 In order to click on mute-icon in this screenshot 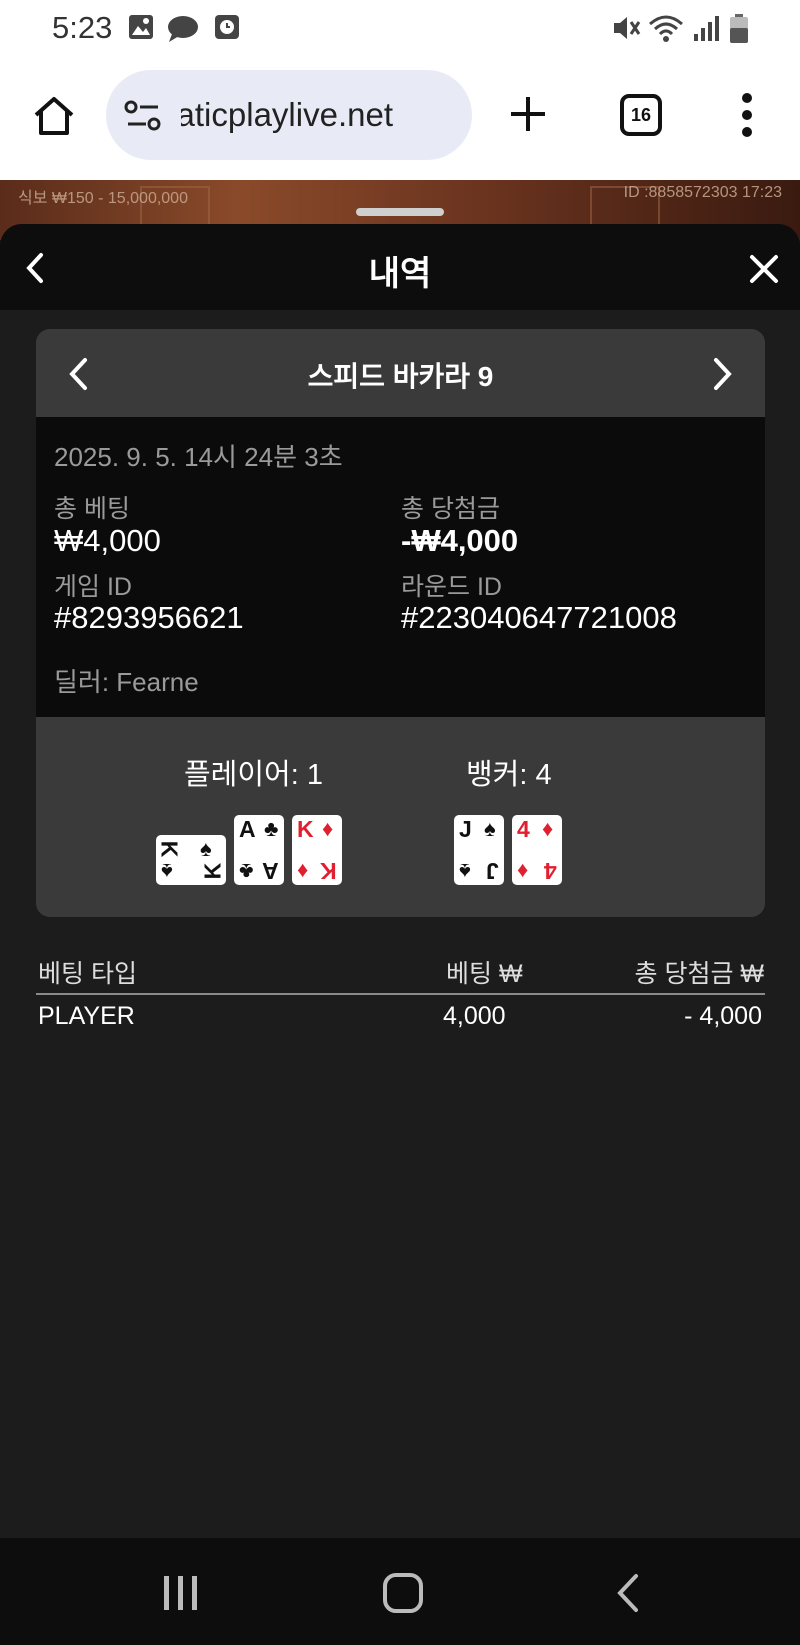, I will do `click(627, 28)`.